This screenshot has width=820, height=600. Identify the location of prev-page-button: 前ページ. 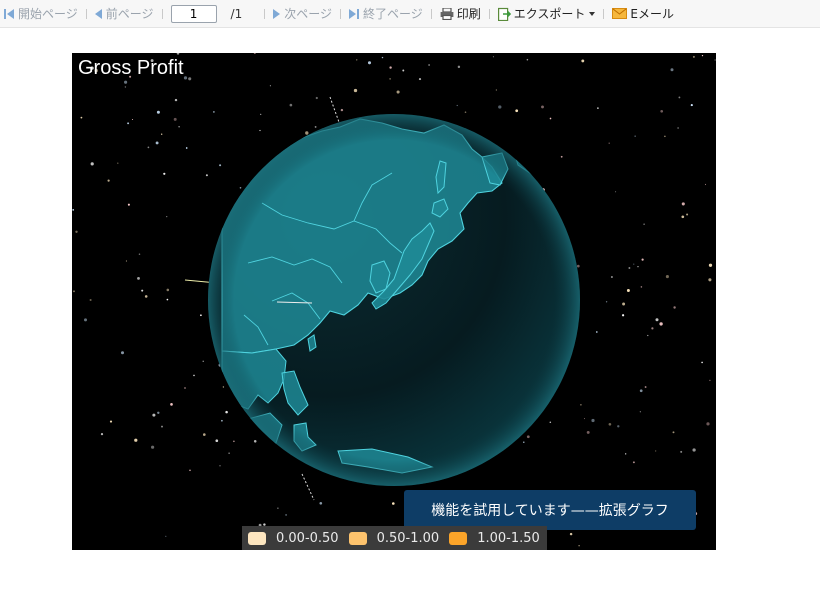
(124, 14).